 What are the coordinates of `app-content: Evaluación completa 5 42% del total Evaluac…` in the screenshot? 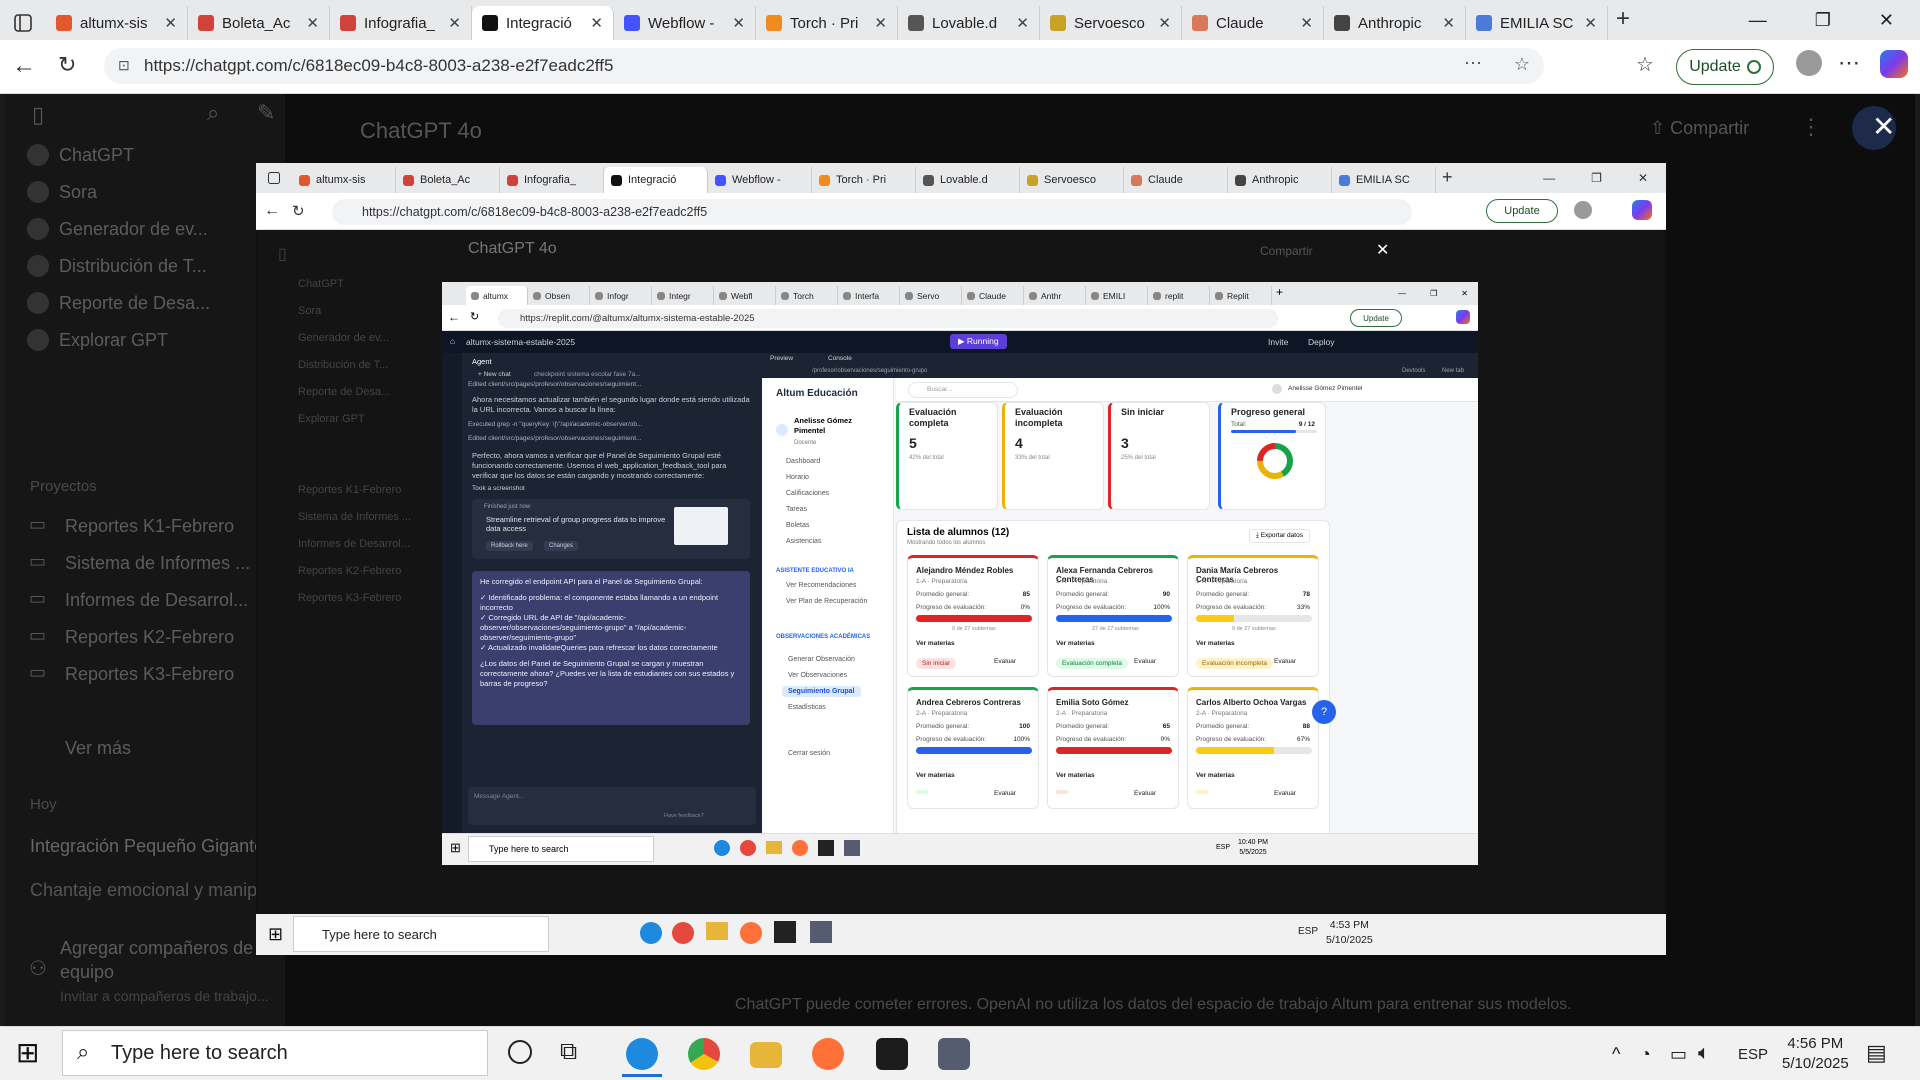 It's located at (1182, 617).